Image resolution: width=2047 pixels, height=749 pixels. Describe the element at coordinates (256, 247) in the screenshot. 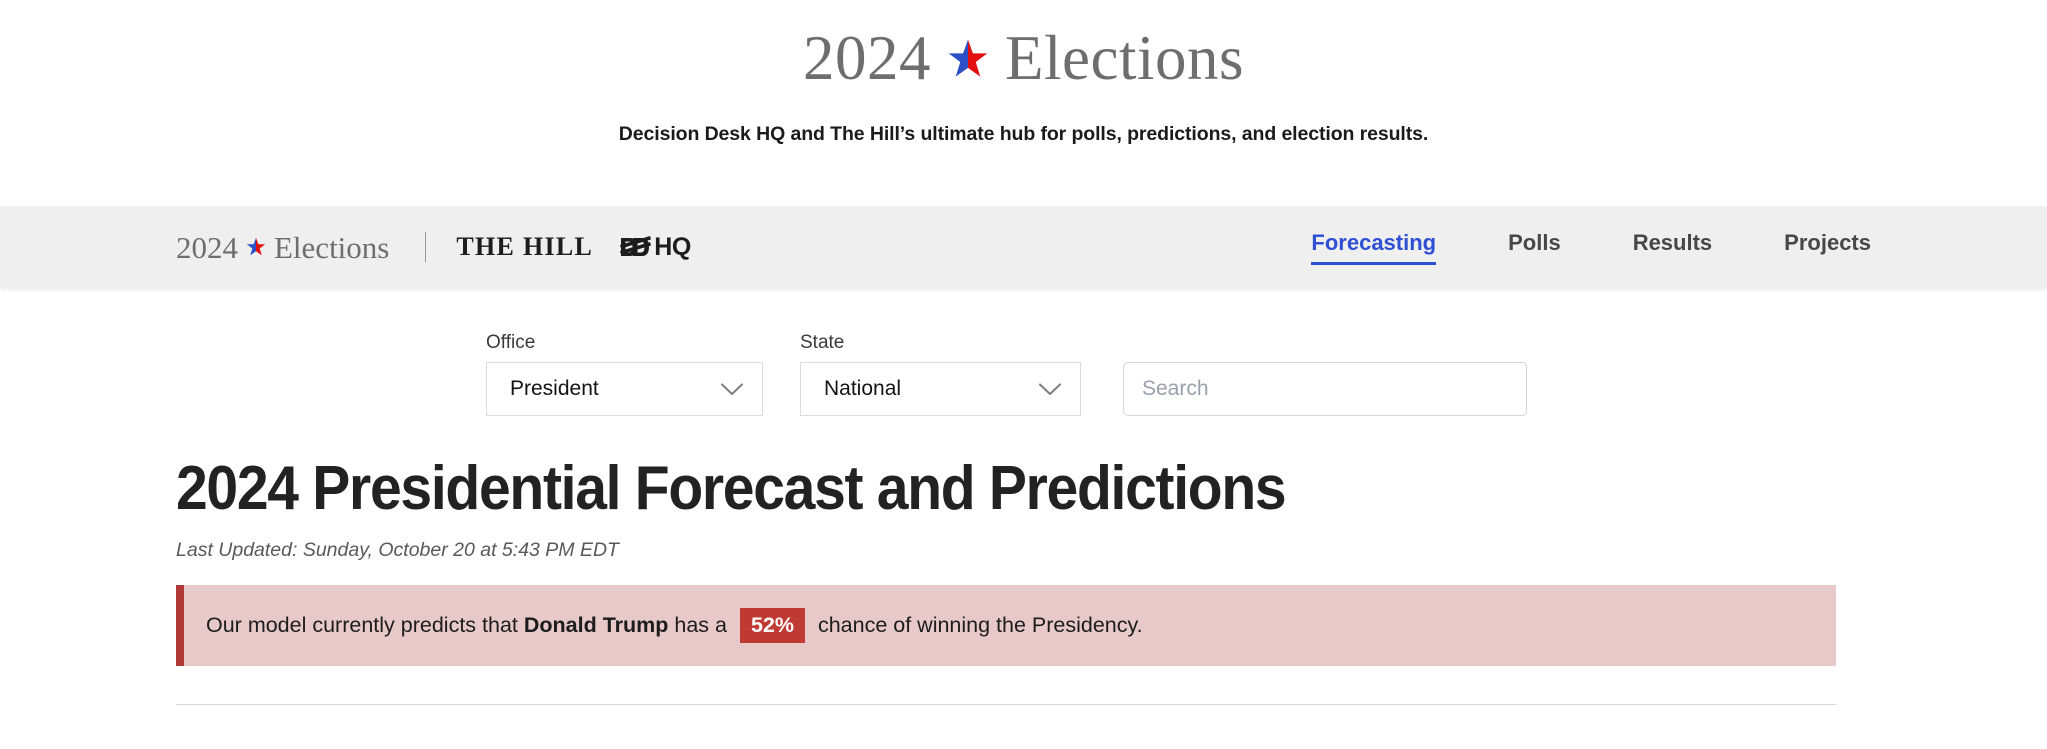

I see `split-star-icon-small` at that location.